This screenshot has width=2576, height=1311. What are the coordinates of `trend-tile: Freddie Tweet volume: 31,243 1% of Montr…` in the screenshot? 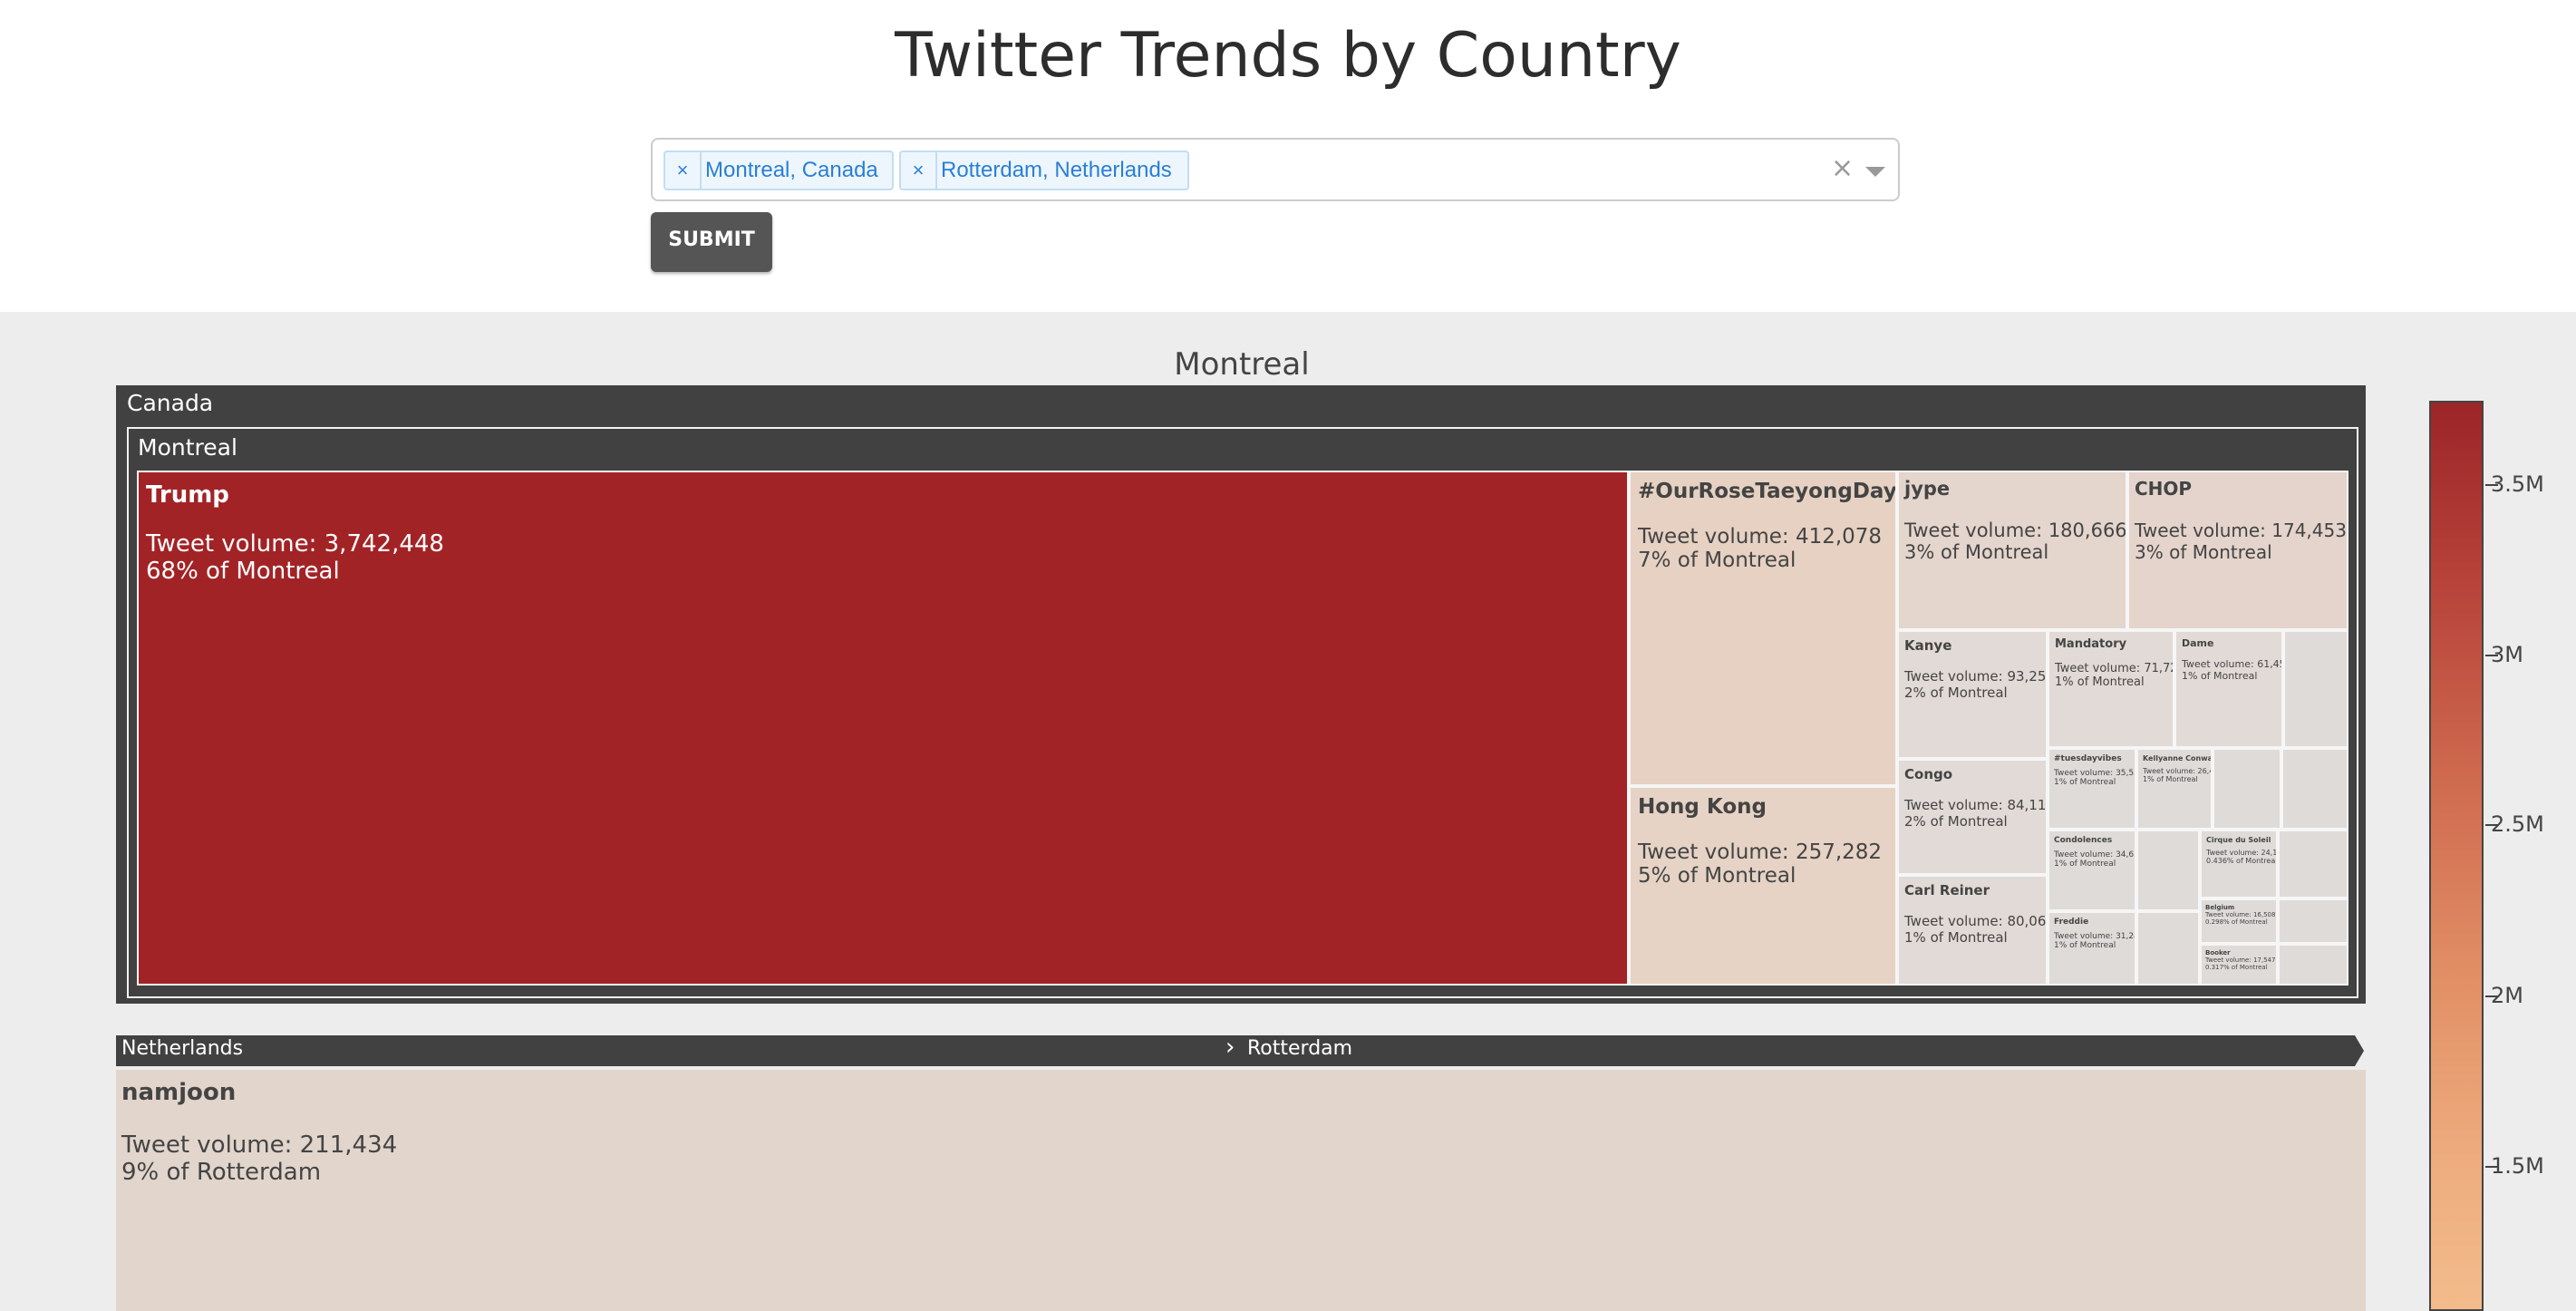 It's located at (2092, 948).